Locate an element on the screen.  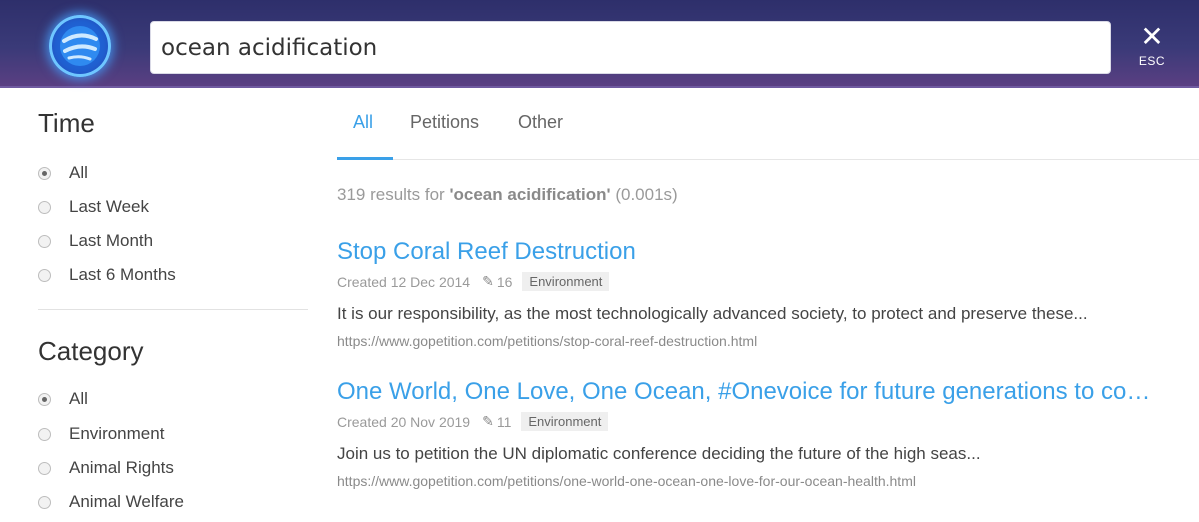
globe-logo-icon is located at coordinates (80, 46).